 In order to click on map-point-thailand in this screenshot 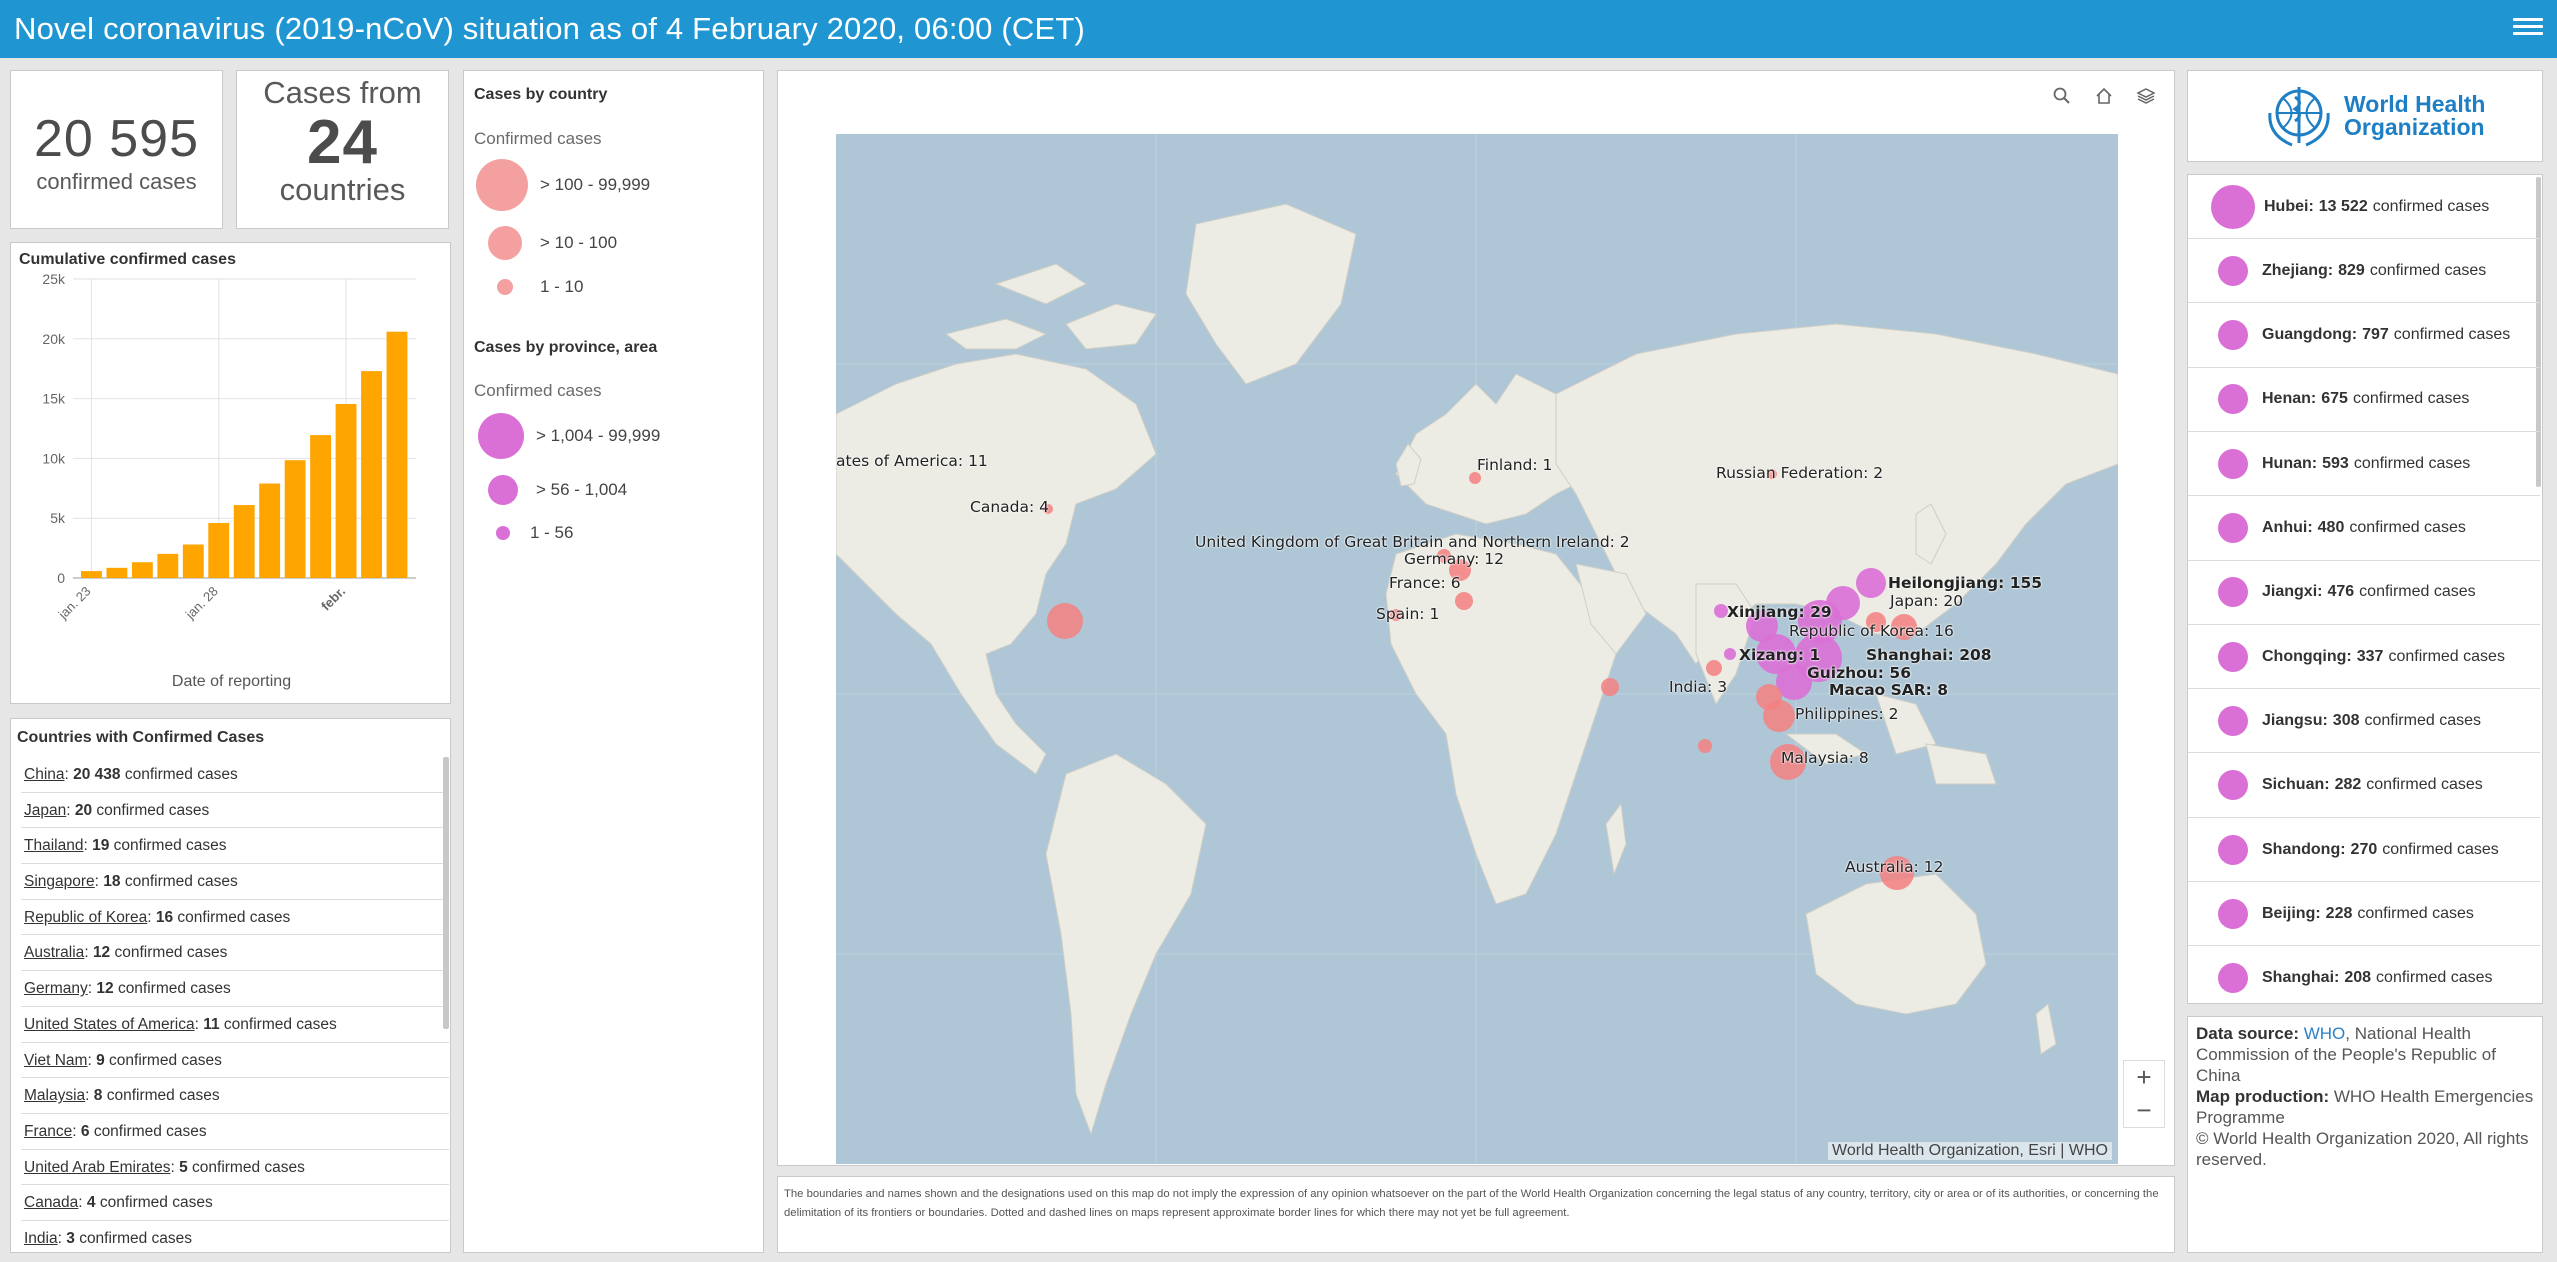, I will do `click(1769, 697)`.